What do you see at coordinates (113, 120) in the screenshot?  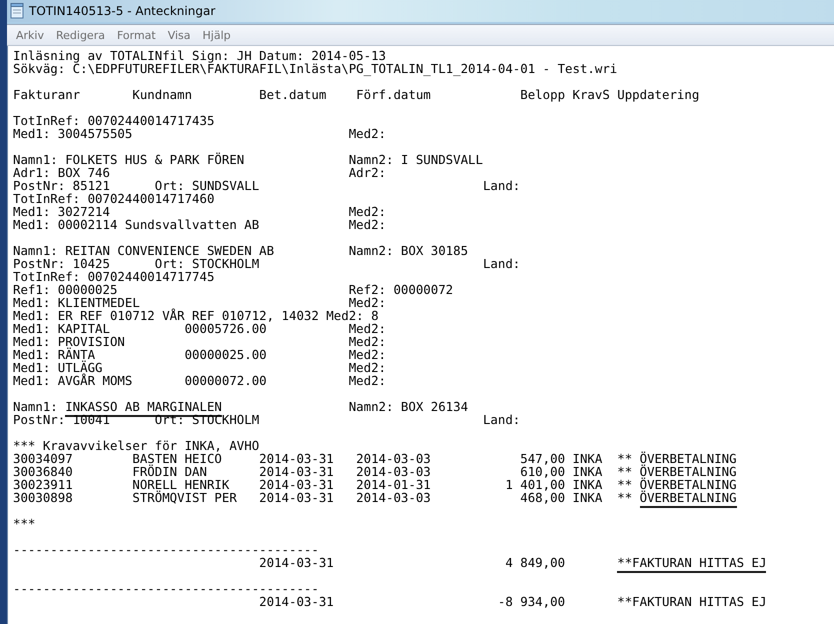 I see `text-line: TotInRef: 00702440014717435` at bounding box center [113, 120].